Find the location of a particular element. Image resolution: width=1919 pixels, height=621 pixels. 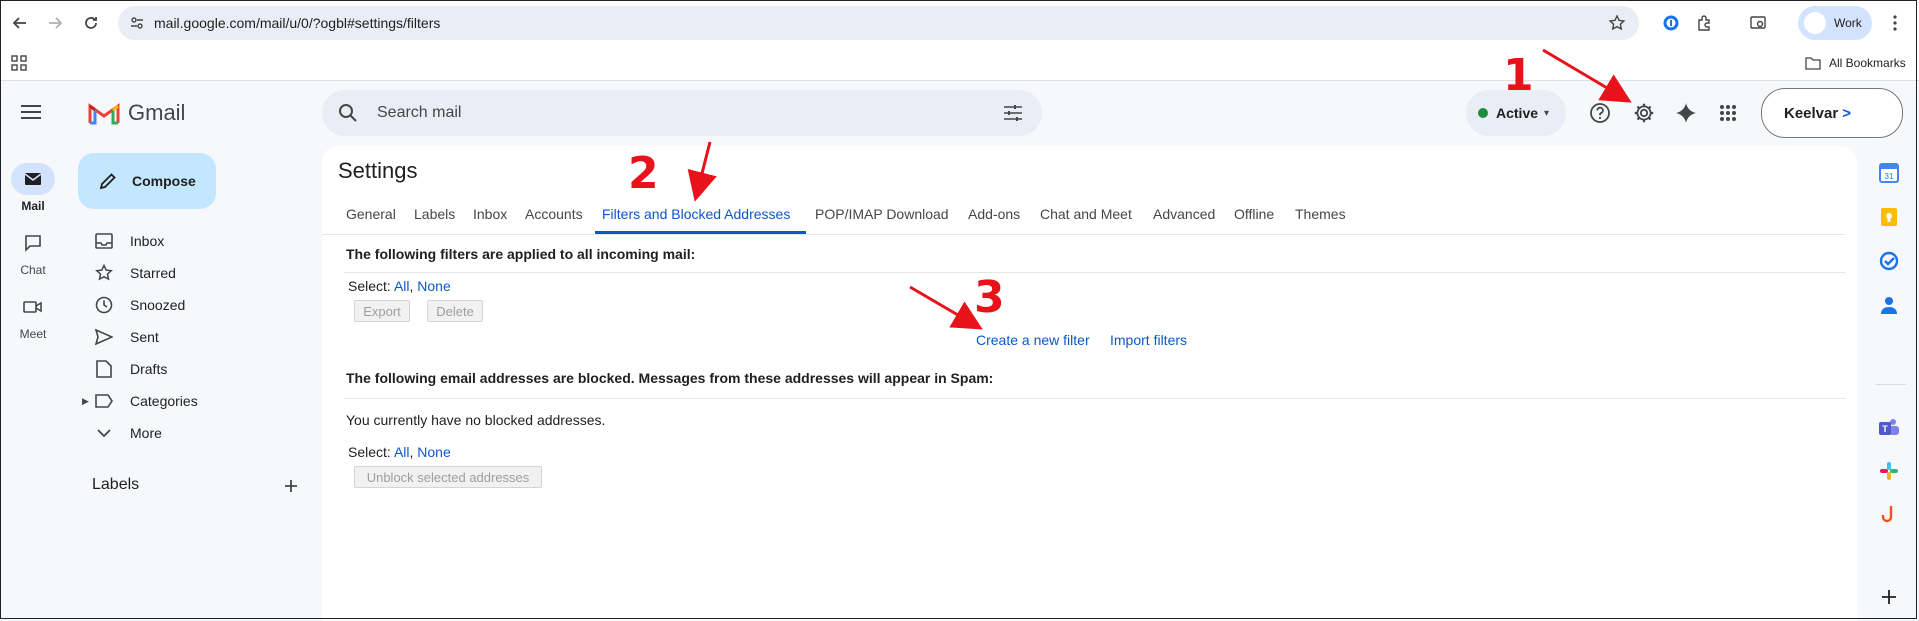

tab-filters-and-blocked-addresses: Filters and Blocked Addresses is located at coordinates (696, 214).